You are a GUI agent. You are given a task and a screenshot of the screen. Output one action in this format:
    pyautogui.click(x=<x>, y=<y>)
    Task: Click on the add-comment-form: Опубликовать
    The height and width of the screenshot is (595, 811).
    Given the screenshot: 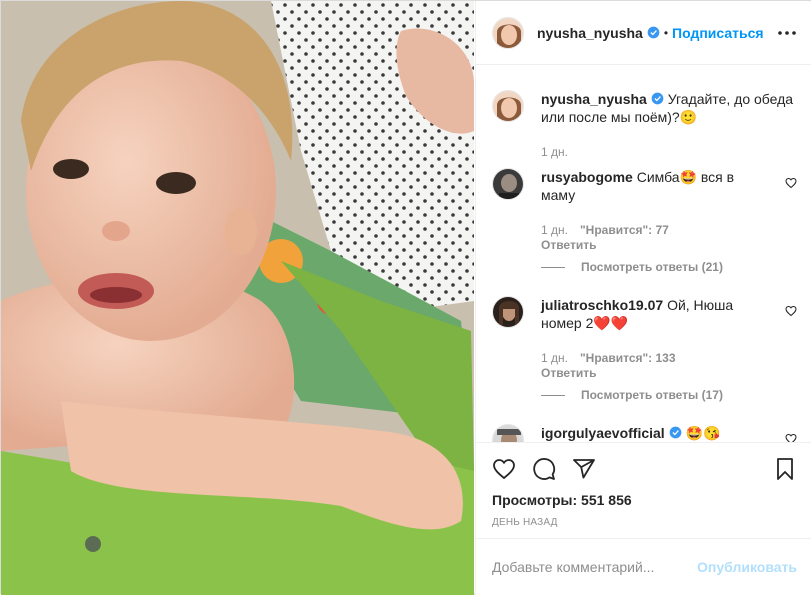 What is the action you would take?
    pyautogui.click(x=643, y=566)
    